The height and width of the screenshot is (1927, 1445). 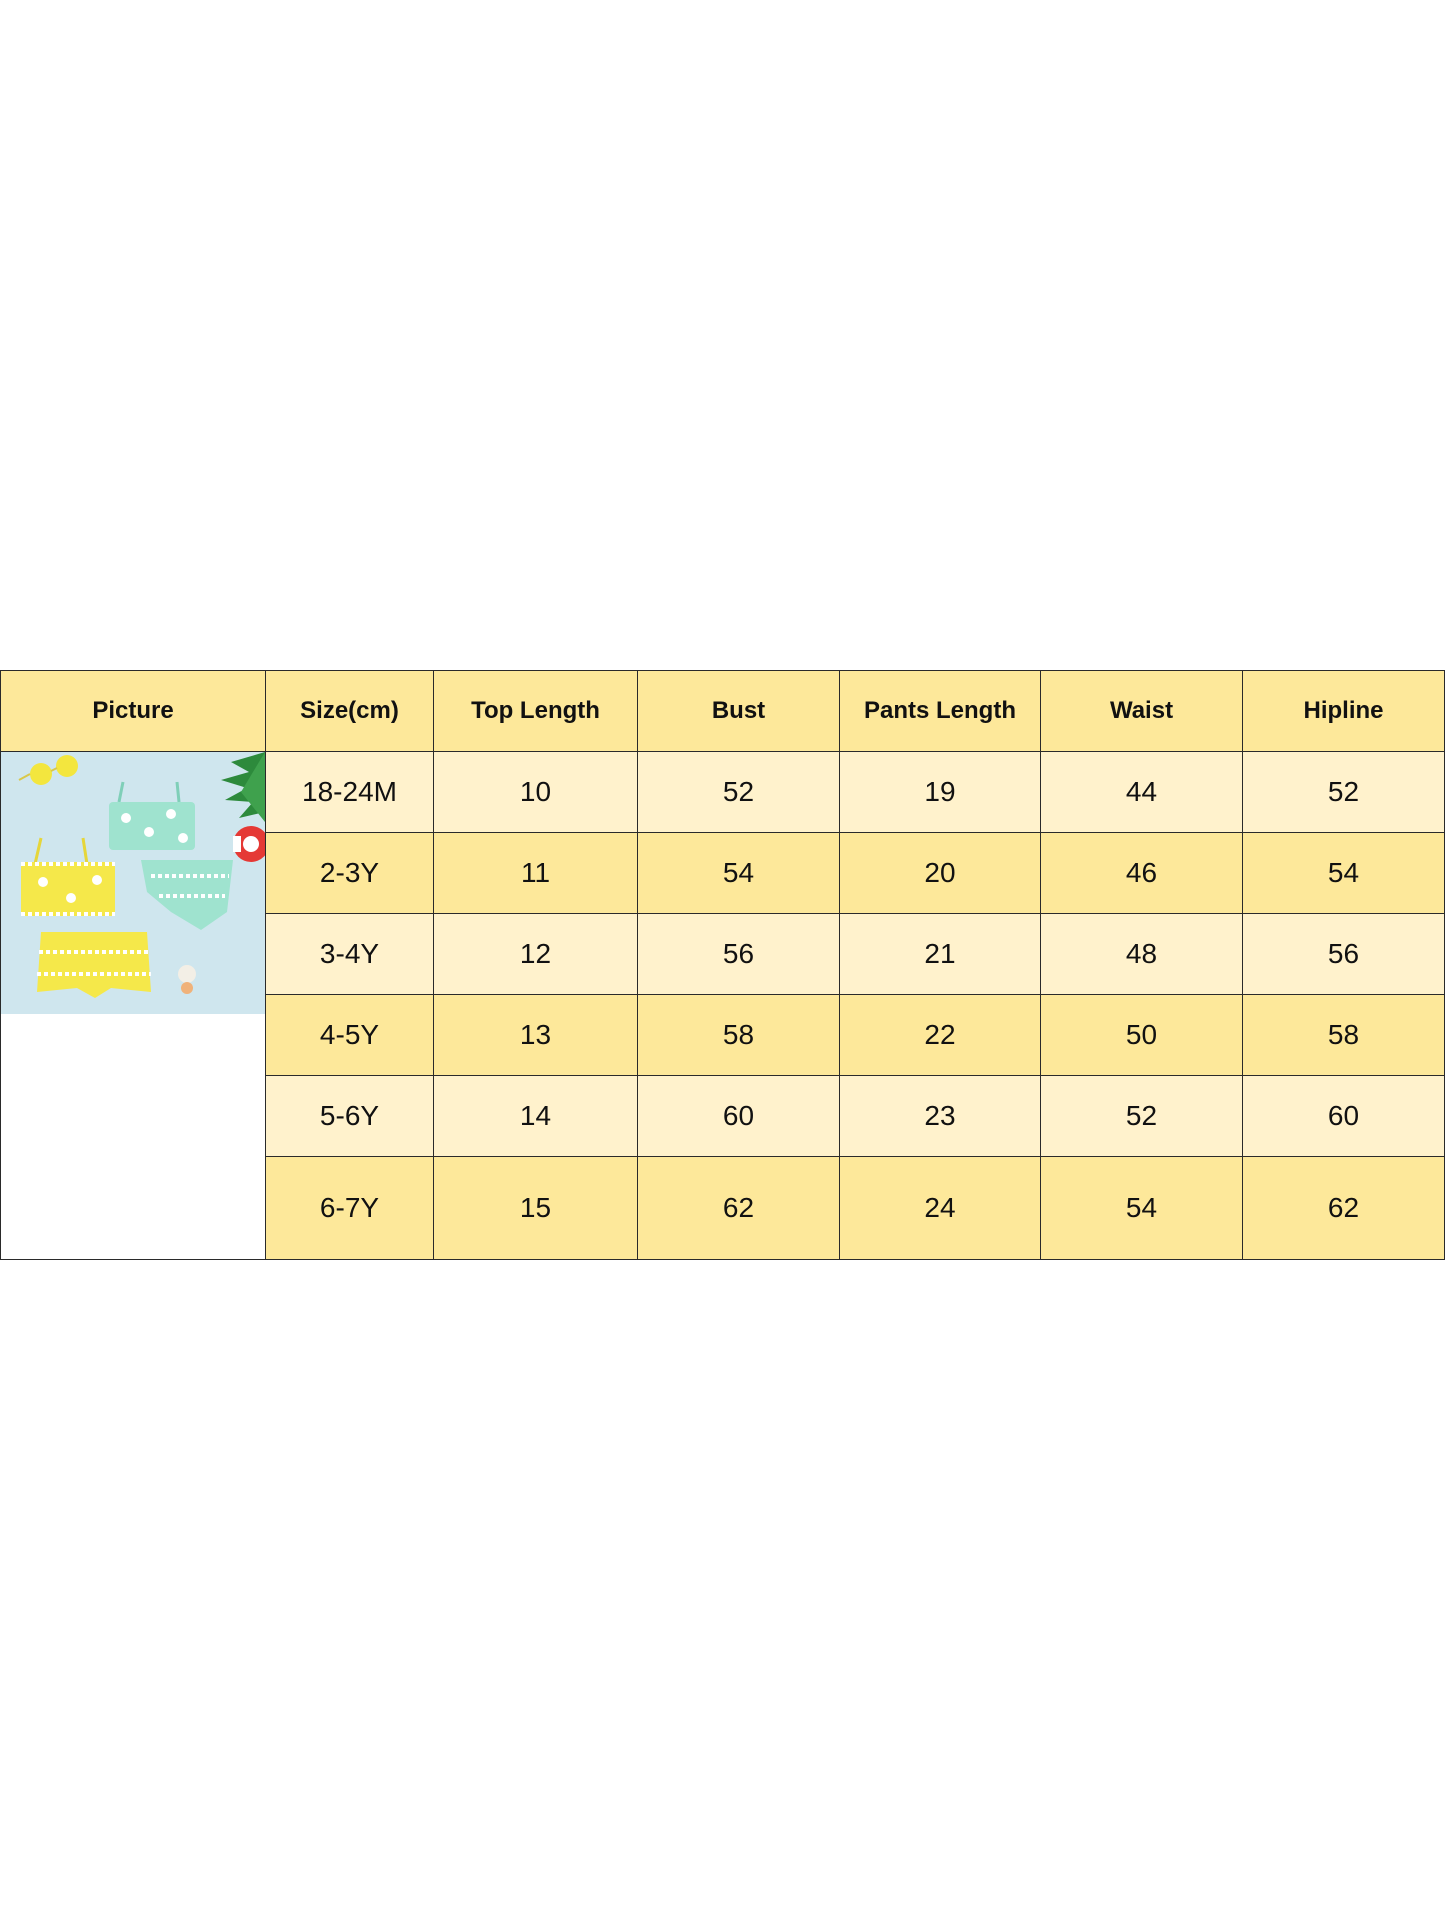 I want to click on header-top-length: Top Length, so click(x=535, y=711).